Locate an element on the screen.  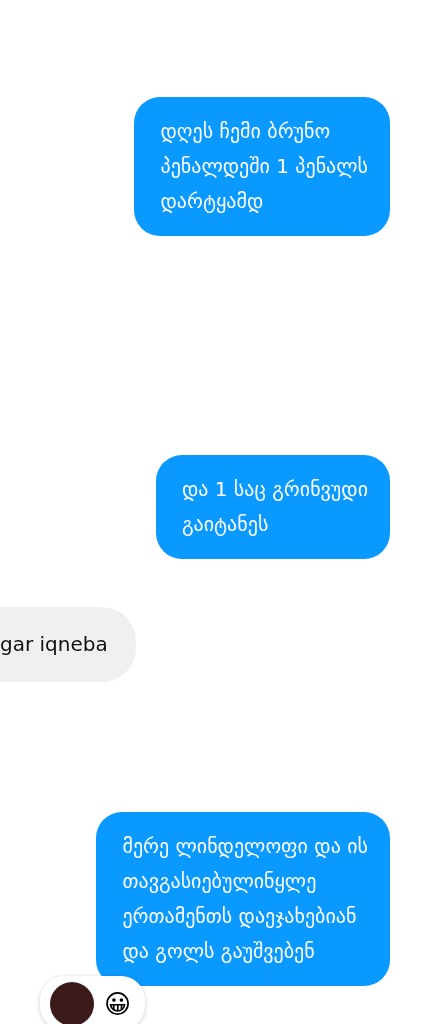
sent-message: მერე ლინდელოფი და ის თავგასიებულინყლე ერთამენთს დაეჯახებიან და გოლს გაუშვებენ is located at coordinates (243, 899).